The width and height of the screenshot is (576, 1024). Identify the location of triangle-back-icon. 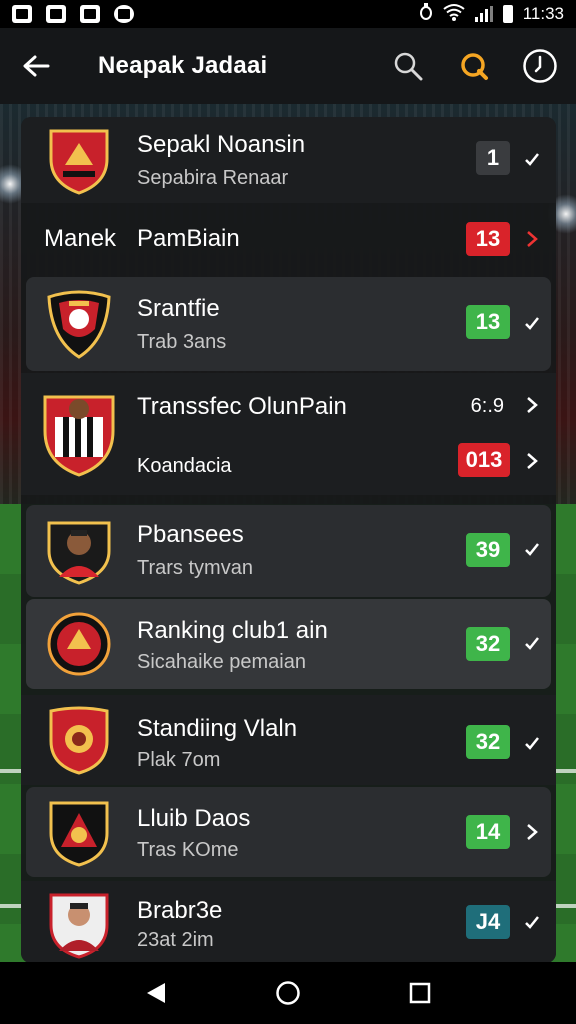
(156, 993).